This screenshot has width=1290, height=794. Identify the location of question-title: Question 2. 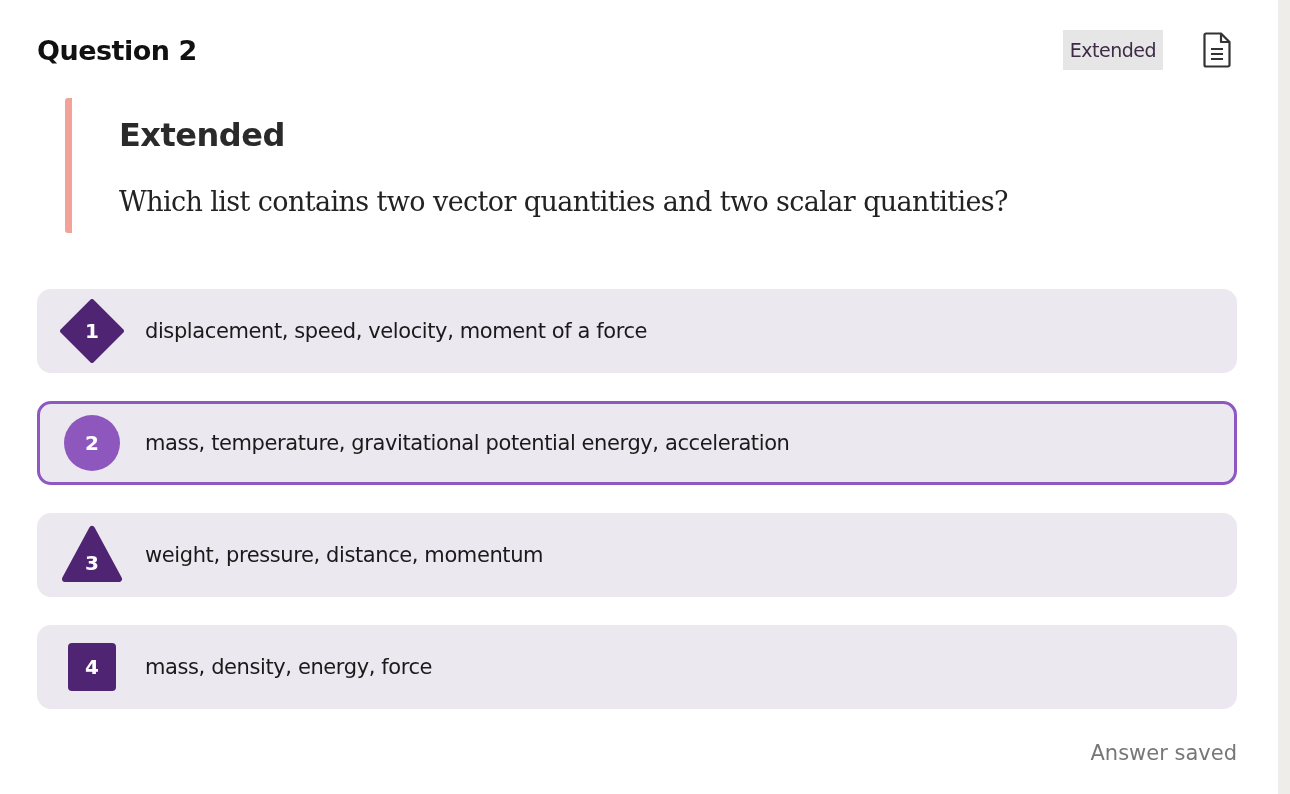
(117, 50).